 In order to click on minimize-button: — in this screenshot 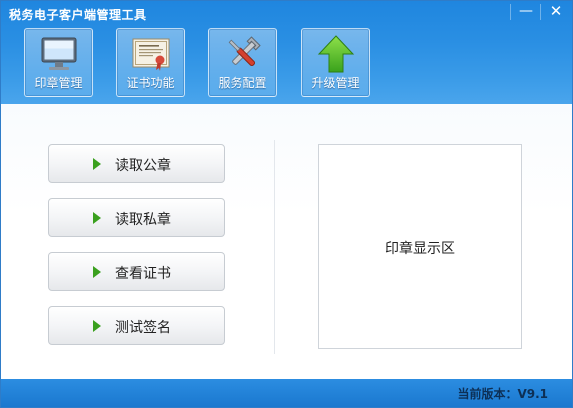, I will do `click(526, 12)`.